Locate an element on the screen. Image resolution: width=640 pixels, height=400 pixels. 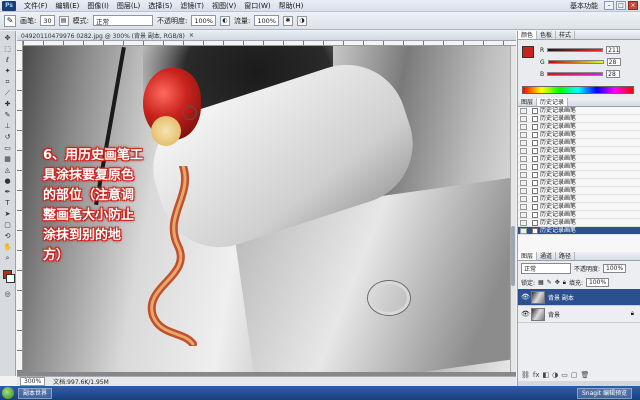
tab-paths: 路径 is located at coordinates (566, 256).